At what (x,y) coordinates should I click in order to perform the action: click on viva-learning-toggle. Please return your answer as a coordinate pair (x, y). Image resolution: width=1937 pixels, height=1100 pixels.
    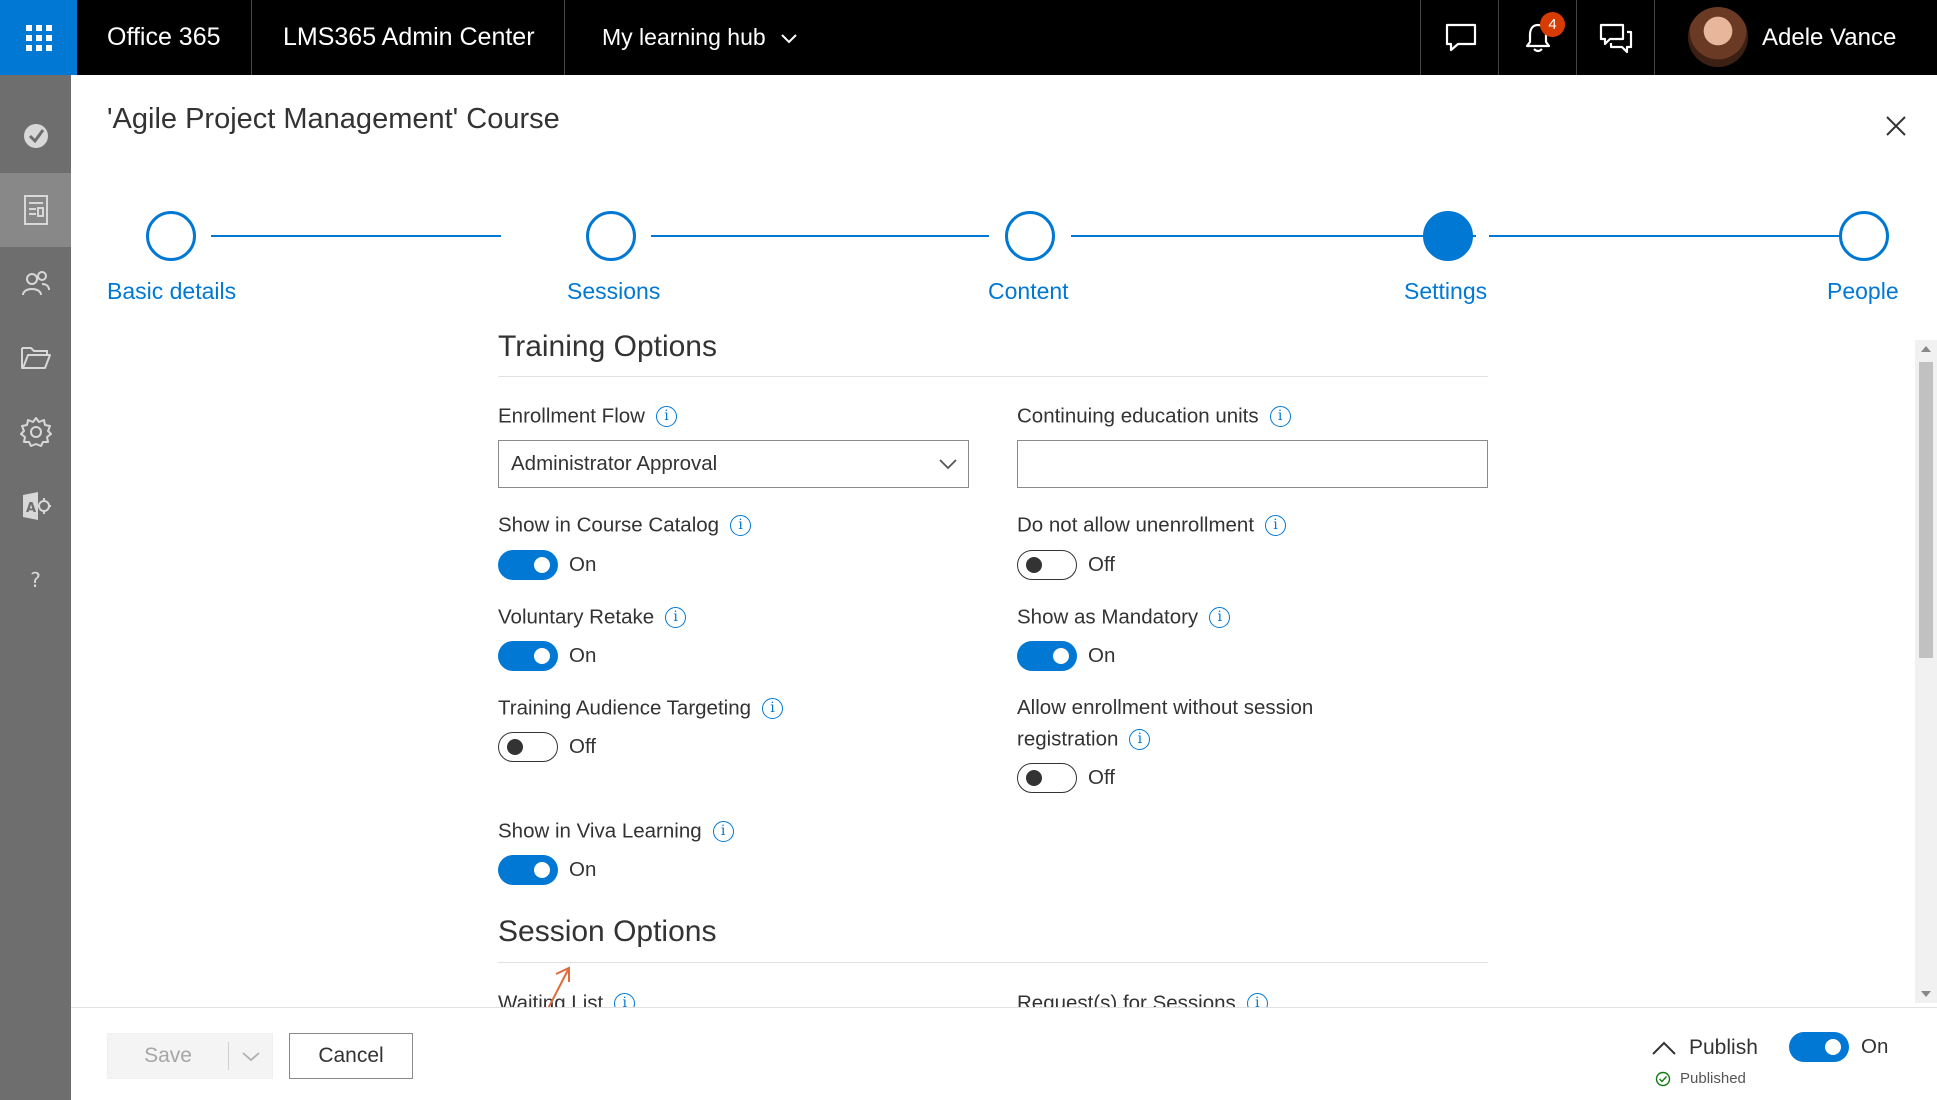
    Looking at the image, I should click on (528, 870).